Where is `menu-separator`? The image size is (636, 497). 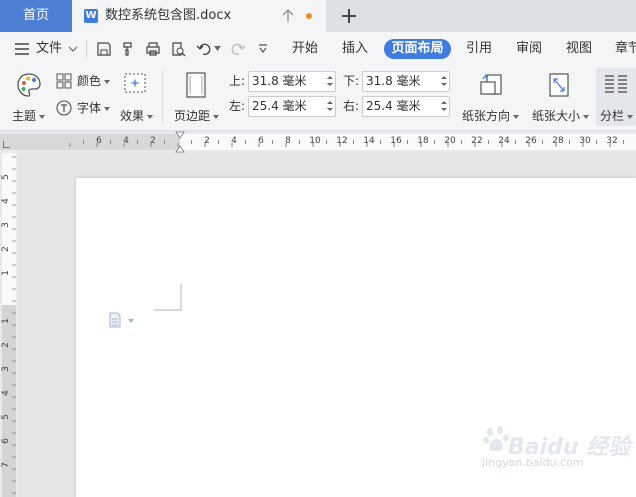 menu-separator is located at coordinates (86, 49).